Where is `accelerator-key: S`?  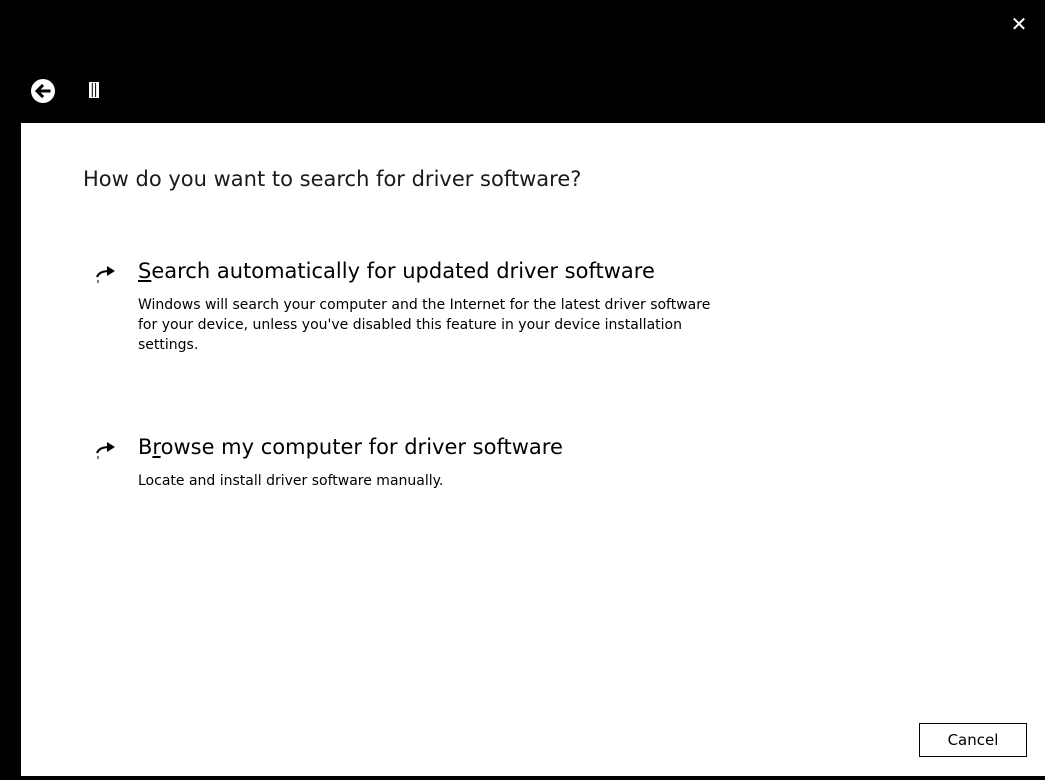 accelerator-key: S is located at coordinates (145, 271).